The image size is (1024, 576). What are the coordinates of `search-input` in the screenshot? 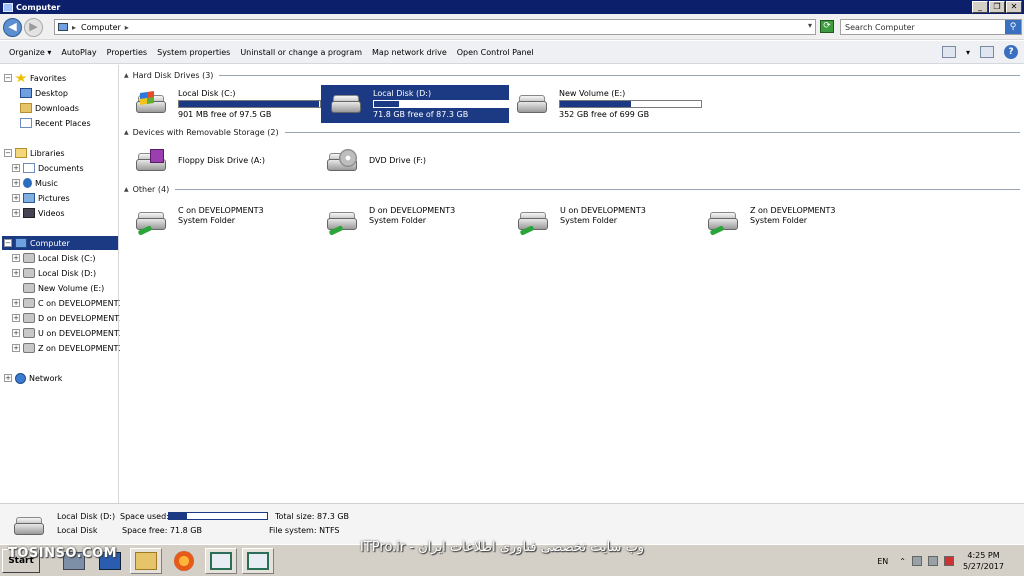 It's located at (921, 27).